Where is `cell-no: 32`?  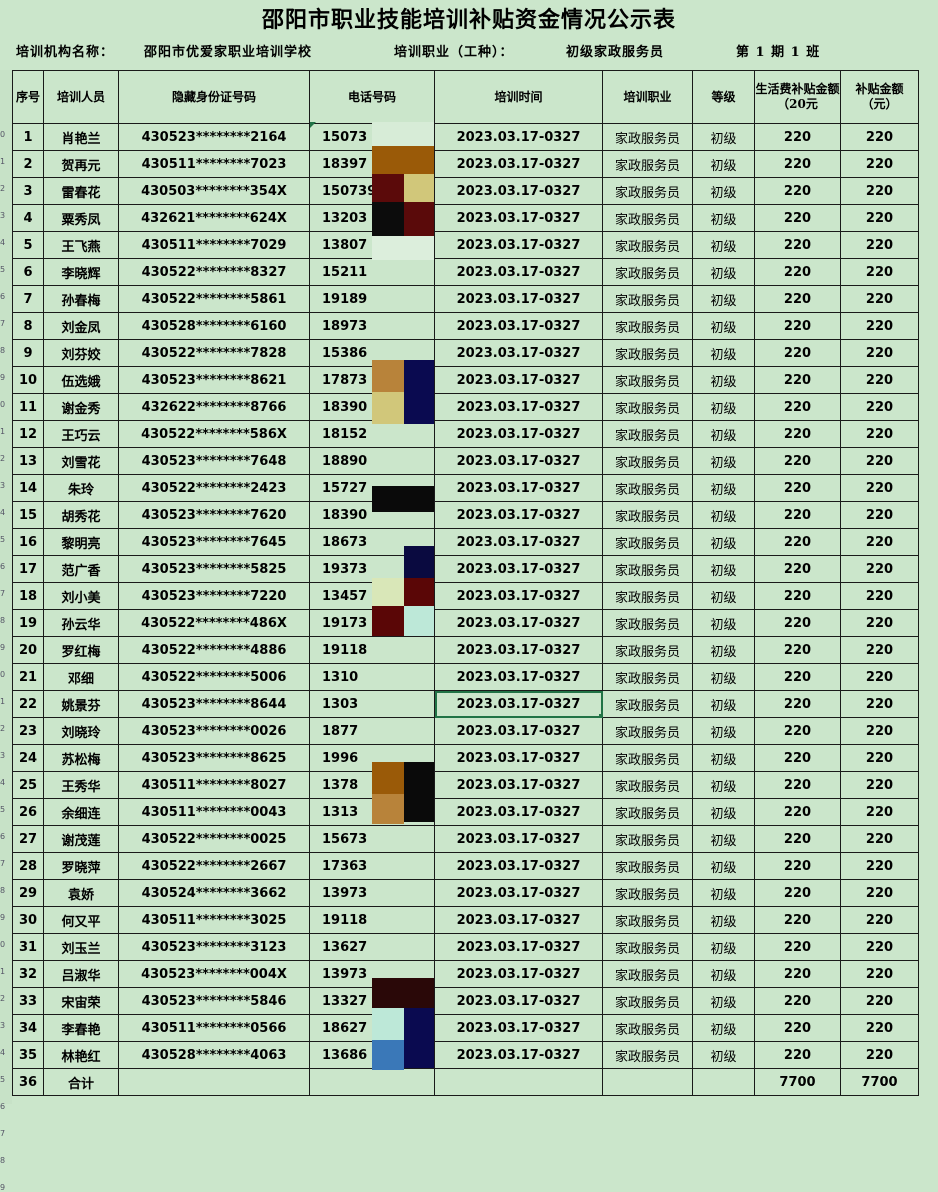 cell-no: 32 is located at coordinates (28, 974).